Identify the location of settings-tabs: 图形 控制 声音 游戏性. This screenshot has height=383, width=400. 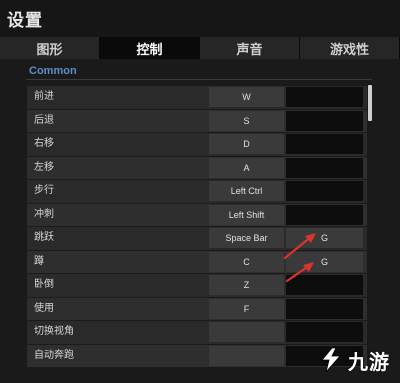
(200, 48).